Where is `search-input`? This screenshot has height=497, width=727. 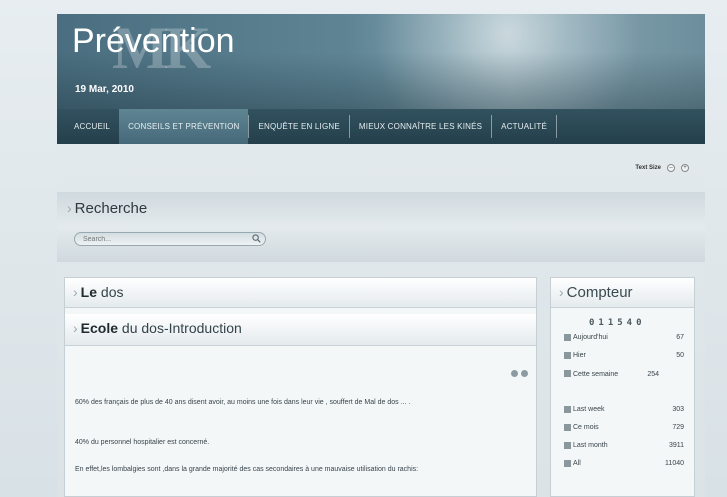
search-input is located at coordinates (170, 239).